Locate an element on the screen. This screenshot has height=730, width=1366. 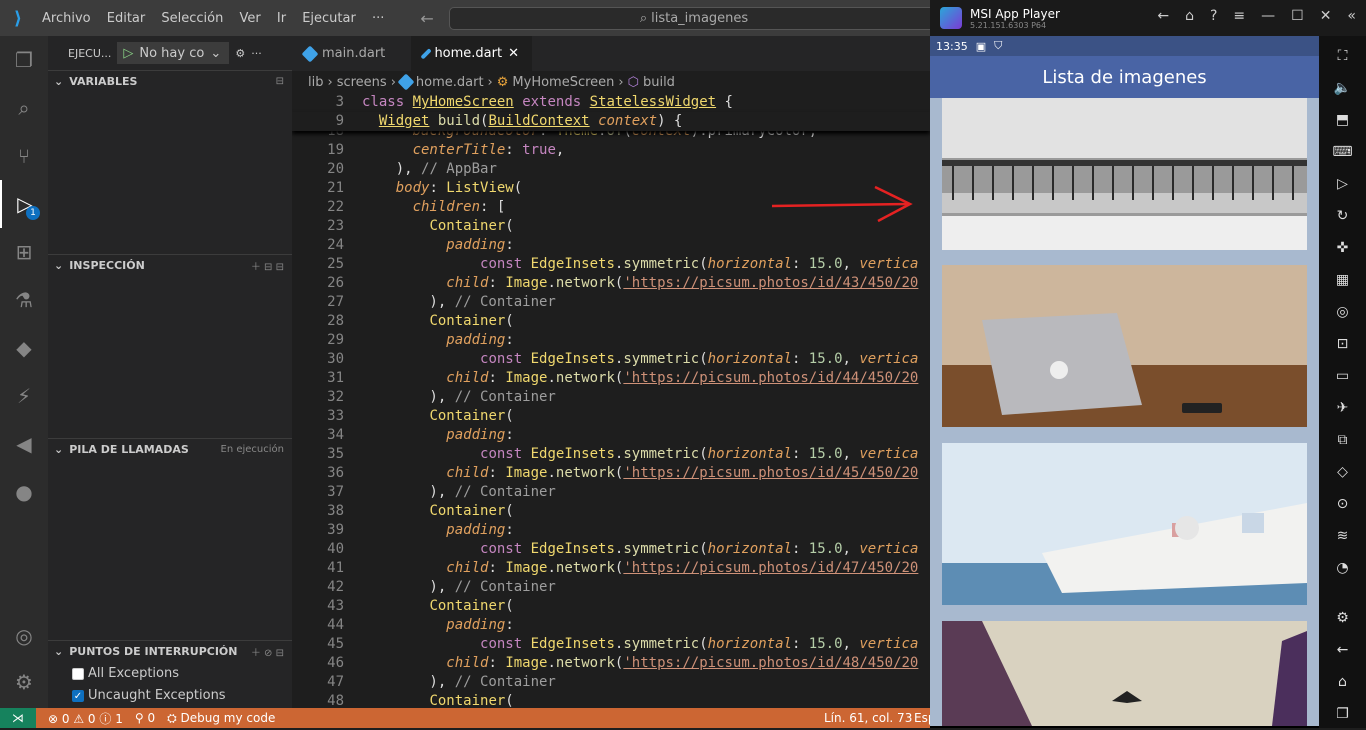
back-arrow-icon: ← is located at coordinates (435, 18).